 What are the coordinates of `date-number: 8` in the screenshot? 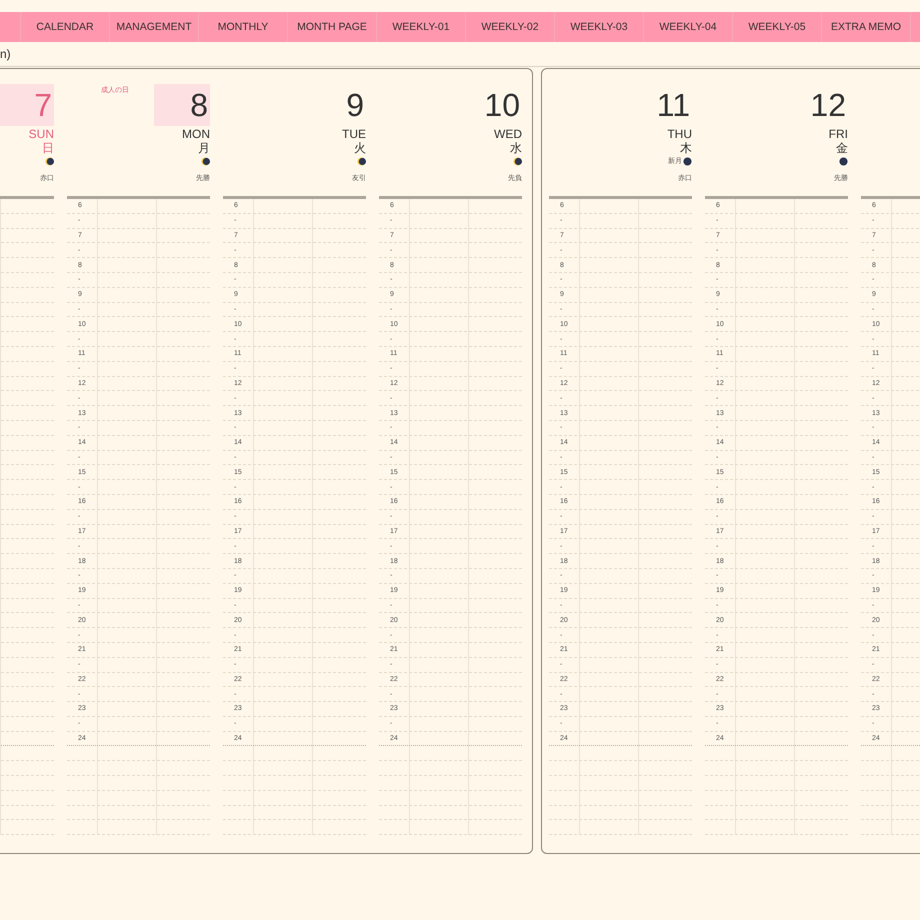 It's located at (199, 105).